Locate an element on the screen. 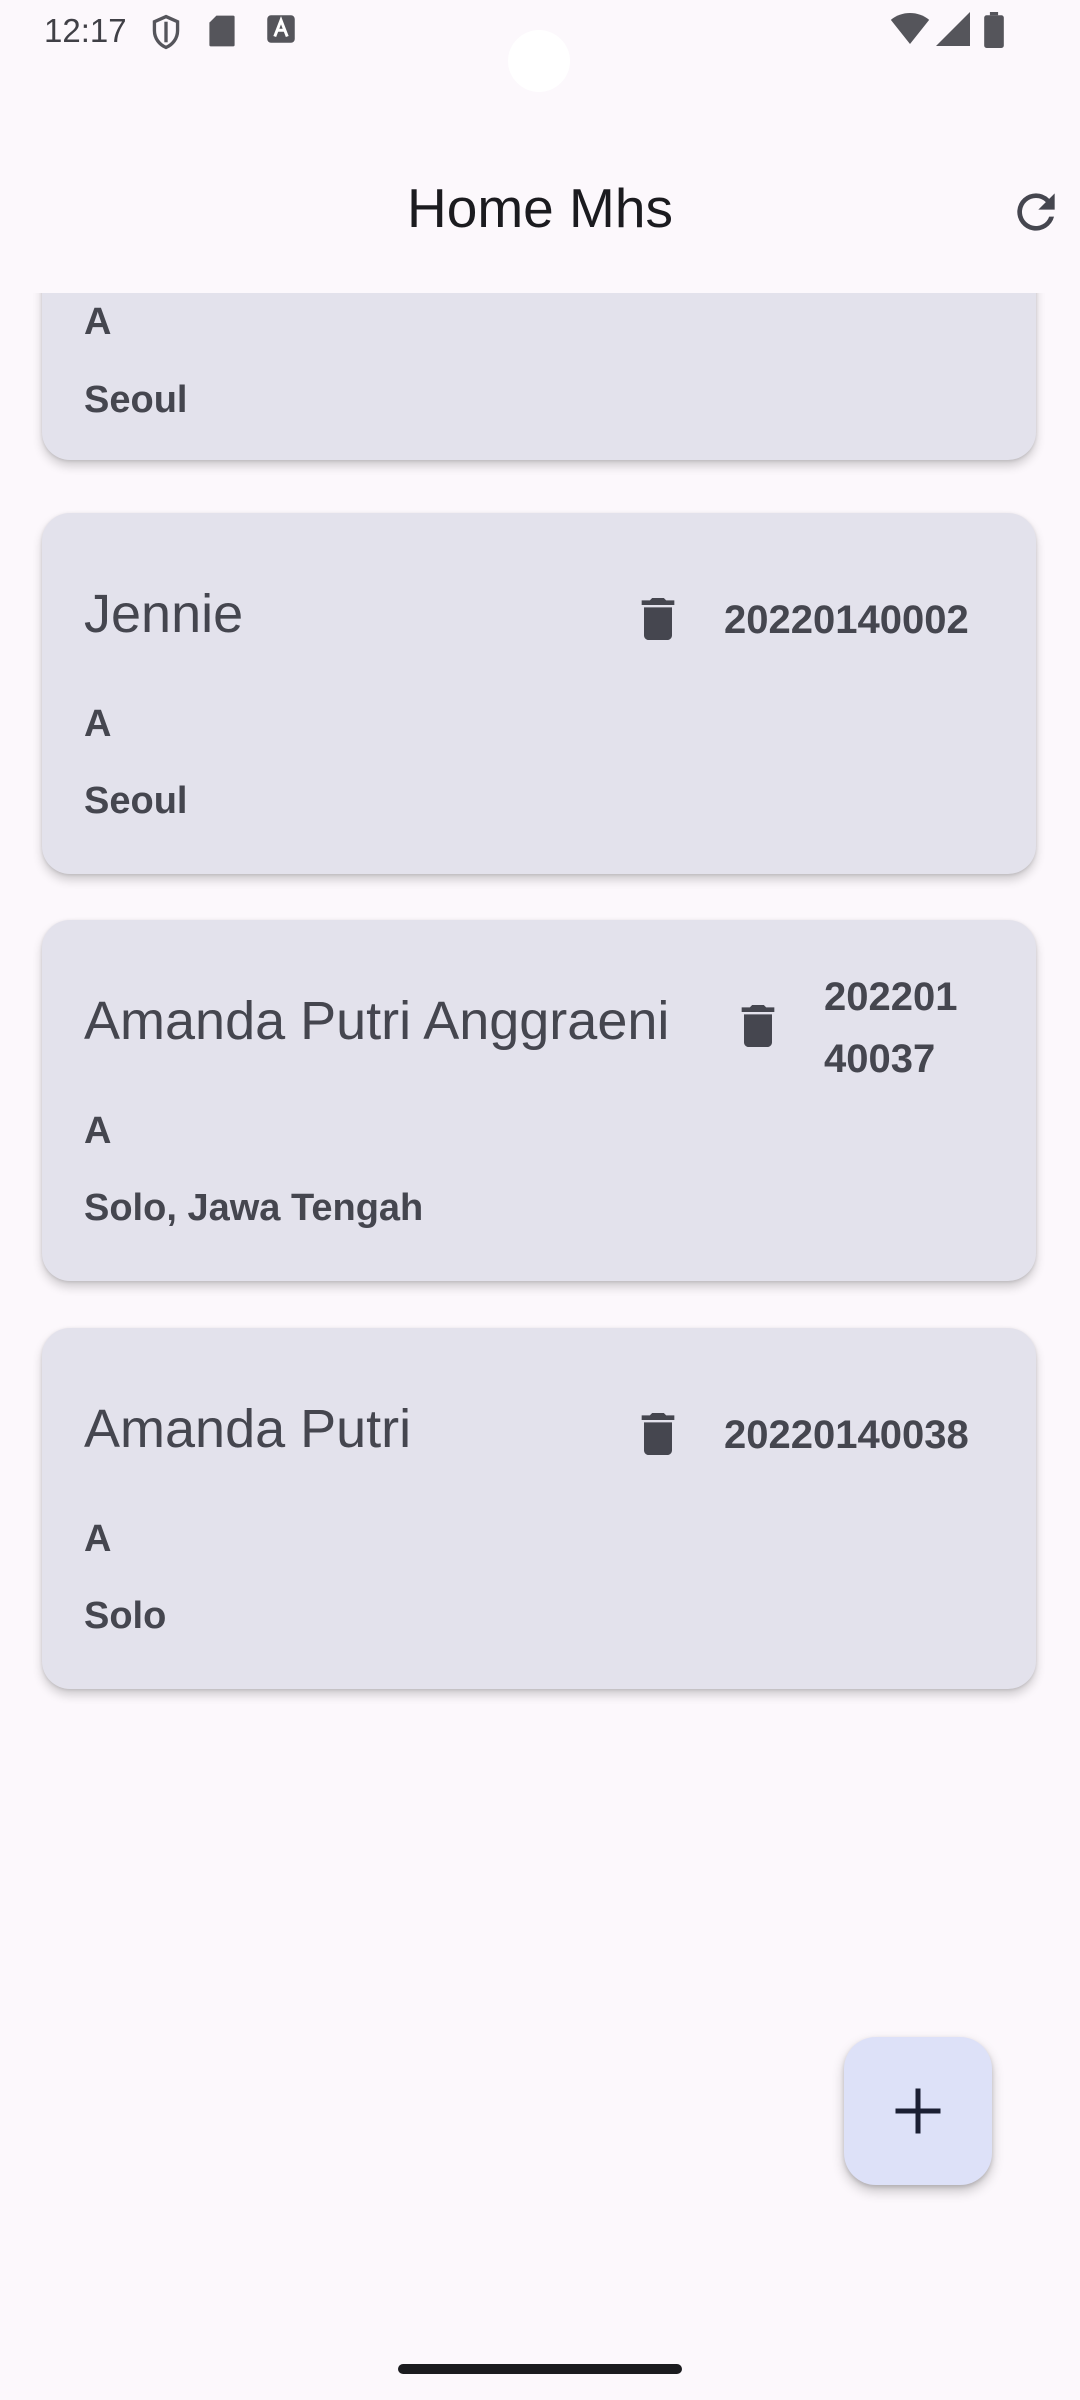 The image size is (1080, 2400). student-address: Solo, Jawa Tengah is located at coordinates (254, 1208).